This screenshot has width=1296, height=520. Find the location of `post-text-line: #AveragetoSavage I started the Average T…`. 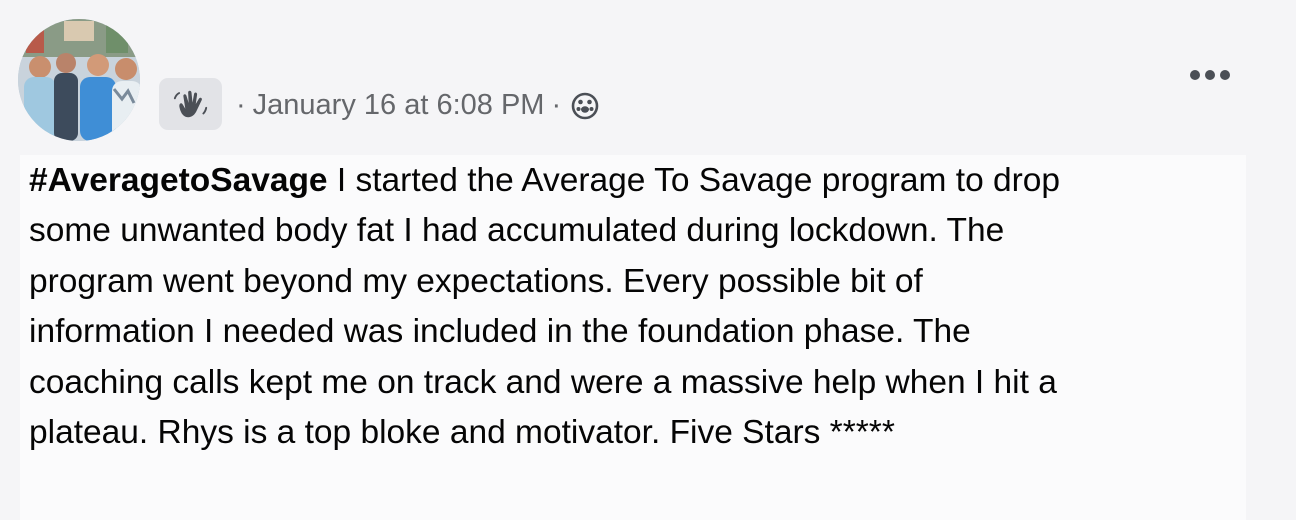

post-text-line: #AveragetoSavage I started the Average T… is located at coordinates (644, 181).